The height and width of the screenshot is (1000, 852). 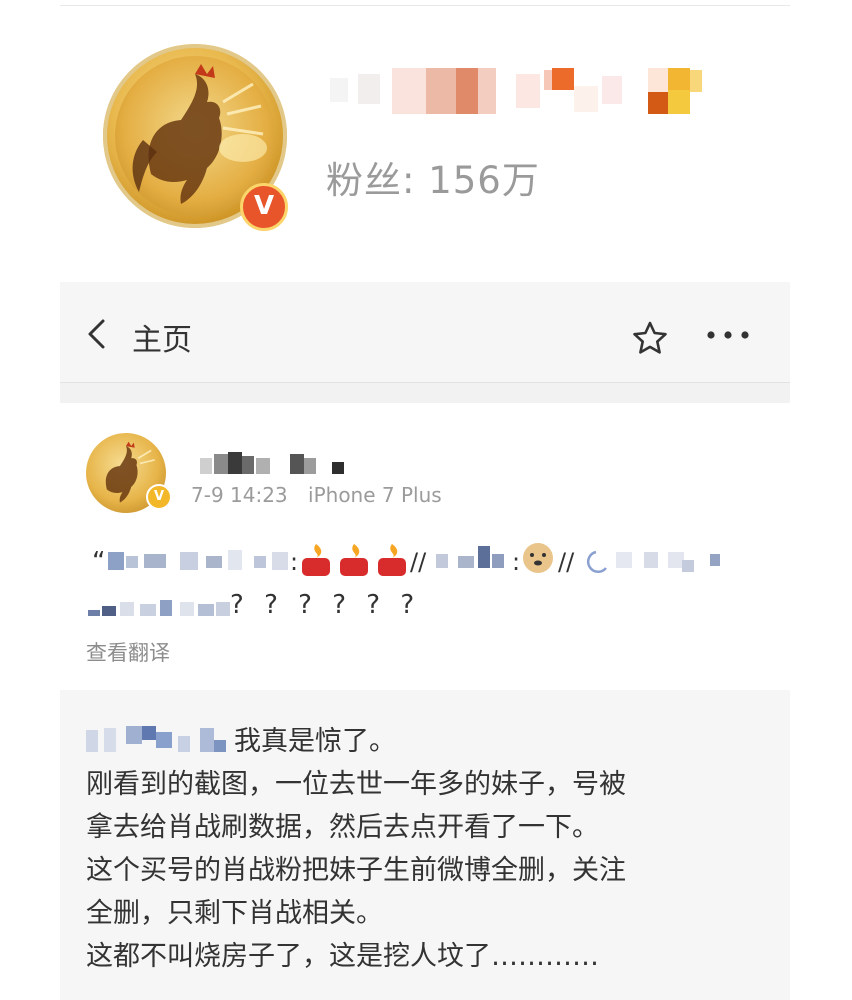 What do you see at coordinates (433, 180) in the screenshot?
I see `fans-count: 粉丝: 156万` at bounding box center [433, 180].